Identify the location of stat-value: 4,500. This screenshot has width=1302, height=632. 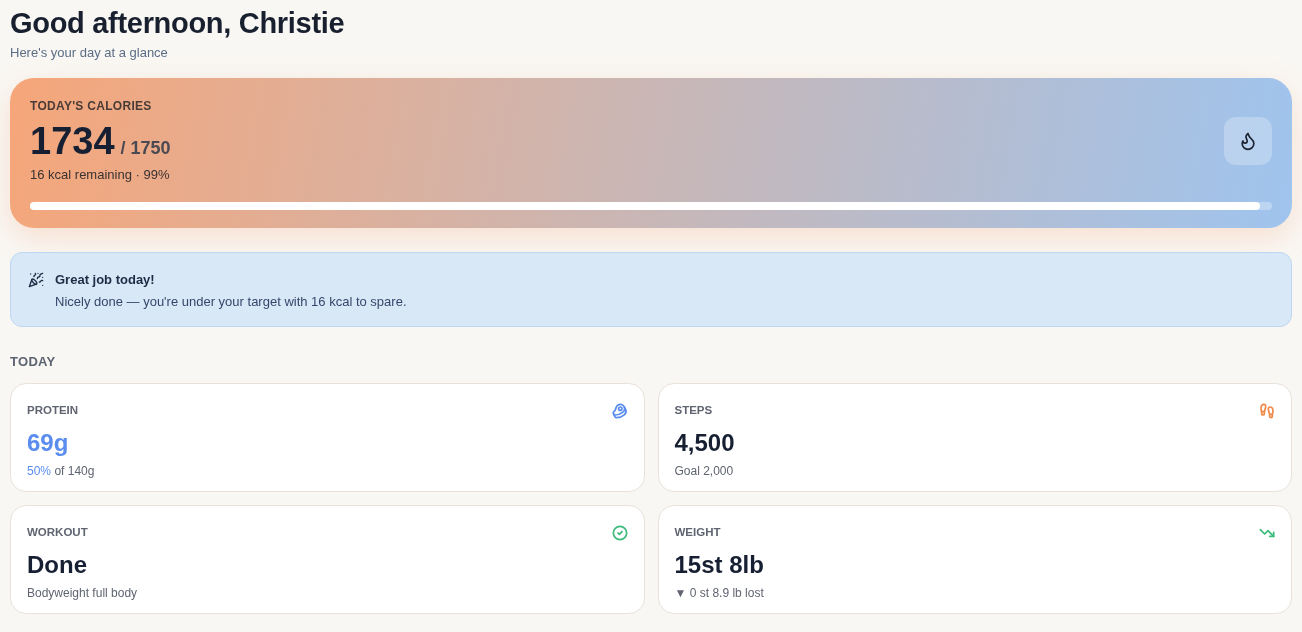
(704, 443).